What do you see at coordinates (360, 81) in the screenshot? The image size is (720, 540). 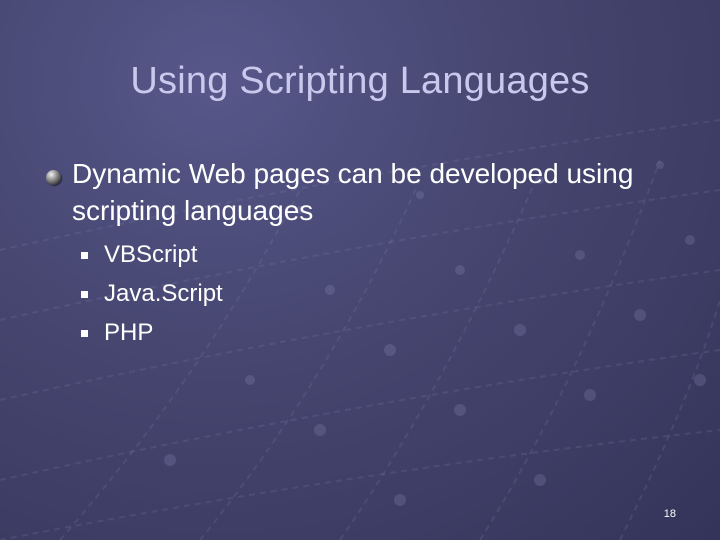 I see `slide-title: Using Scripting Languages` at bounding box center [360, 81].